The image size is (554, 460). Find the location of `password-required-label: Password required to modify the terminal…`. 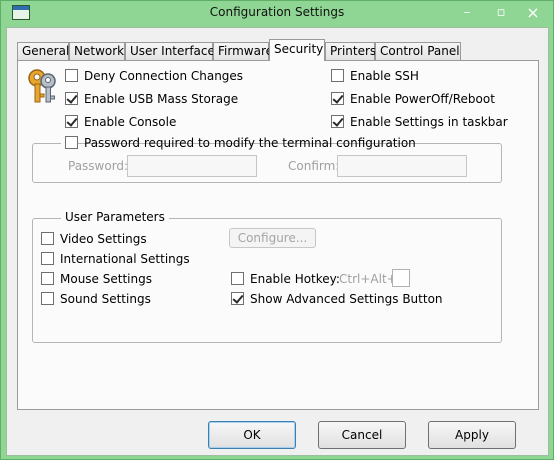

password-required-label: Password required to modify the terminal… is located at coordinates (250, 143).